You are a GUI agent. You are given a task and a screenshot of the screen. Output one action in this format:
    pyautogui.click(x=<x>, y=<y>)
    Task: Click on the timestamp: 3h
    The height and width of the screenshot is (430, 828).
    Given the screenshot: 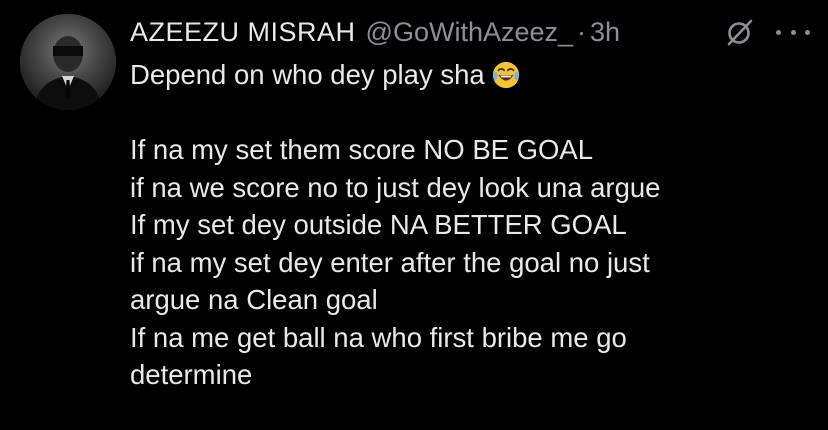 What is the action you would take?
    pyautogui.click(x=605, y=32)
    